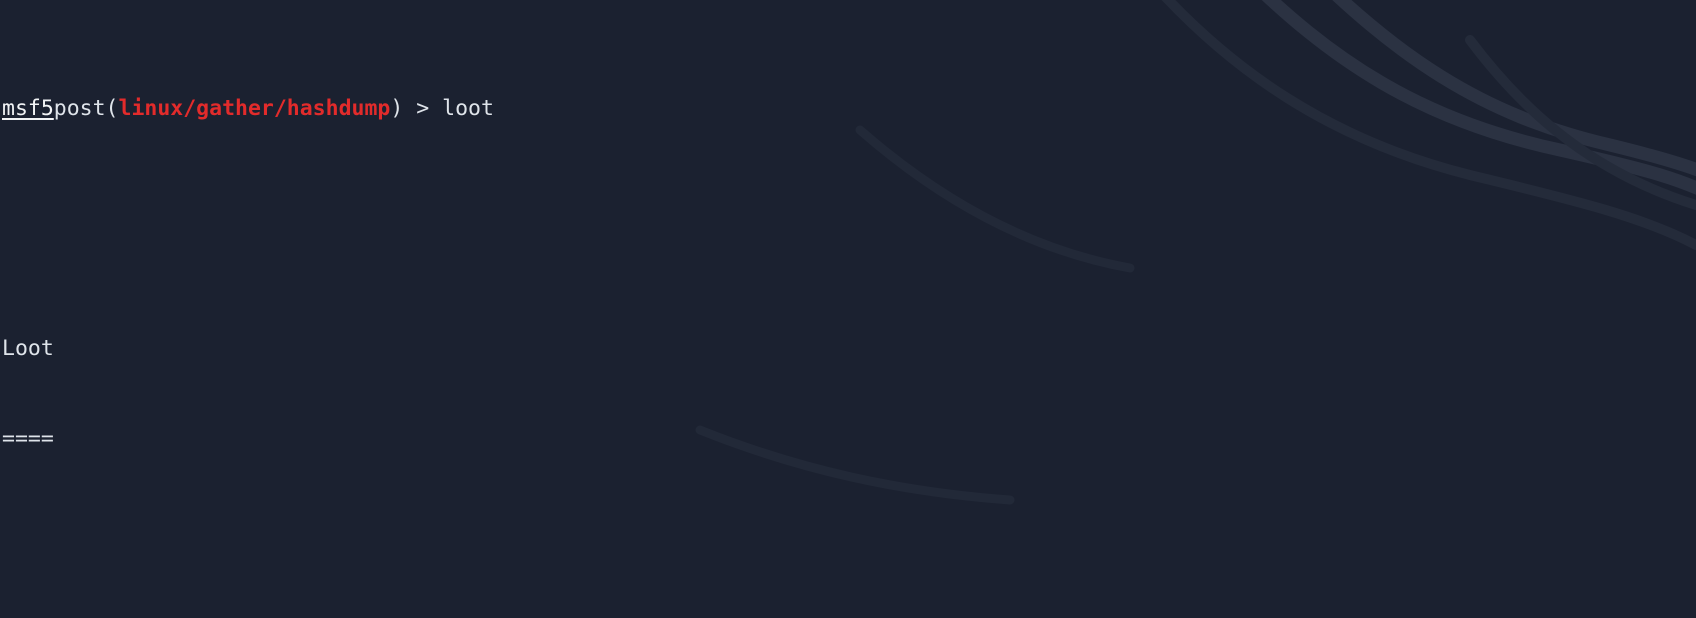 This screenshot has width=1696, height=618. I want to click on prompt-line-command: msf5post(linux/gather/hashdump) > loot, so click(849, 109).